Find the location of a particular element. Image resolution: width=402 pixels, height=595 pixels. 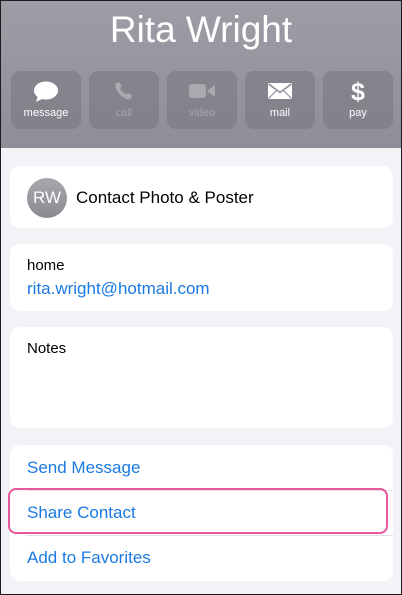

send-message-link: Send Message is located at coordinates (83, 468).